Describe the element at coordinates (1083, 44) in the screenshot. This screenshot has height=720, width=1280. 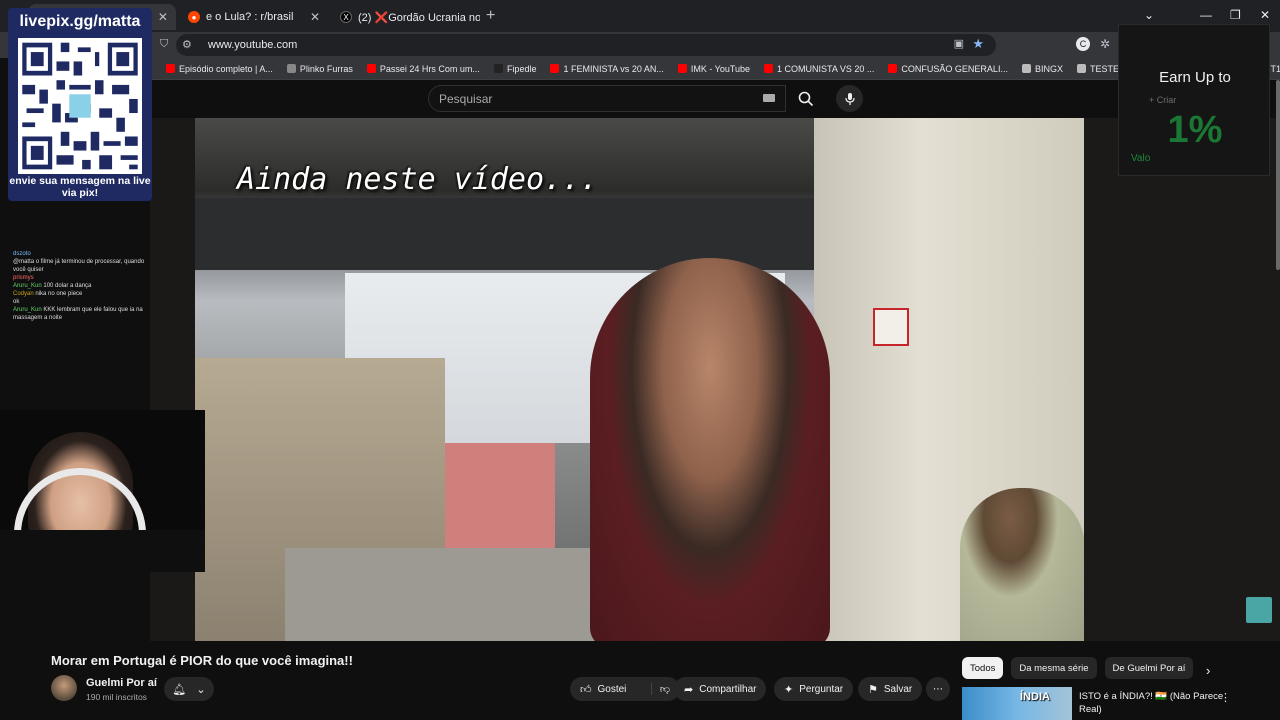
I see `extension-icon: C` at that location.